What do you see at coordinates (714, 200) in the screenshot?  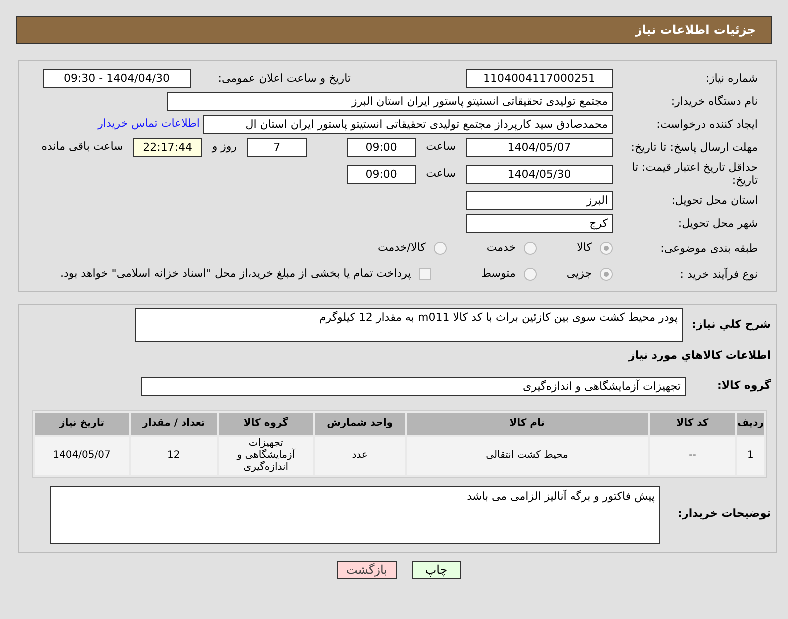 I see `field-label: استان محل تحویل:` at bounding box center [714, 200].